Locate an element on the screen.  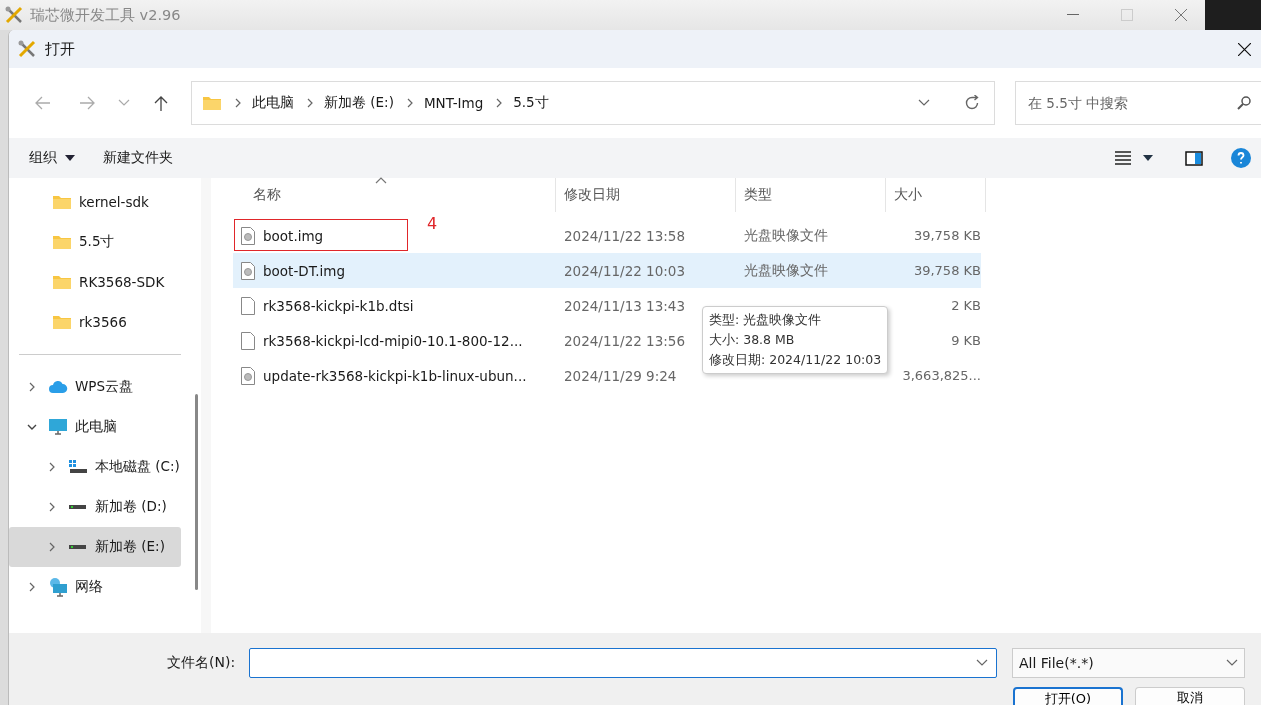
sidebar-item: 5.5寸 is located at coordinates (95, 242).